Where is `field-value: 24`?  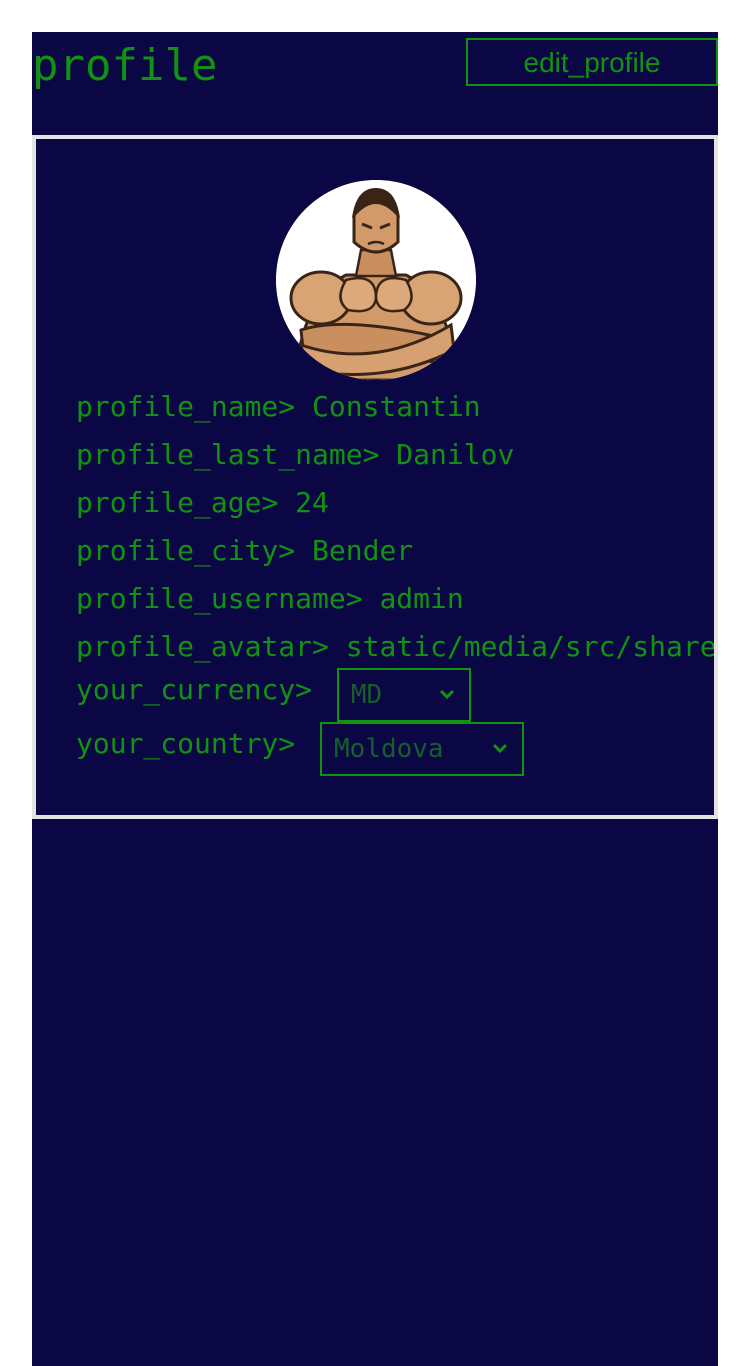
field-value: 24 is located at coordinates (312, 502).